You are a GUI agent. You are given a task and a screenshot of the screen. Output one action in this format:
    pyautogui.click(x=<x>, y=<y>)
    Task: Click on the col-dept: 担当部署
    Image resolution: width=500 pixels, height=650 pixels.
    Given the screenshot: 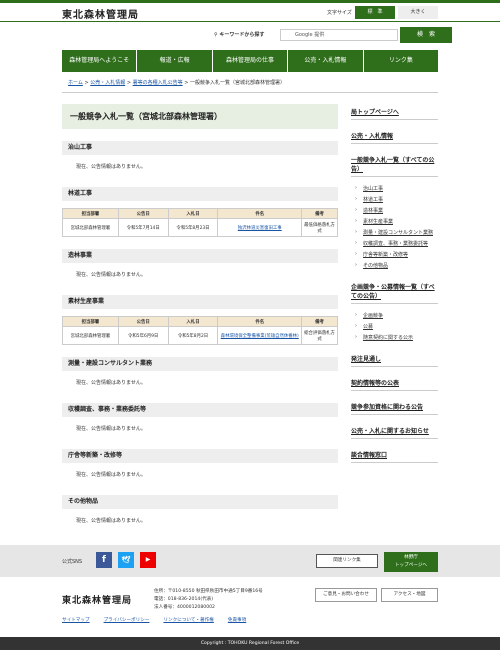 What is the action you would take?
    pyautogui.click(x=90, y=213)
    